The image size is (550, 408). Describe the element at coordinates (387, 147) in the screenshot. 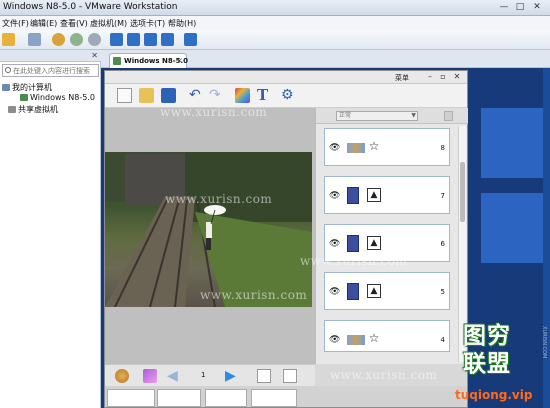

I see `layer-row: 👁 ☆ 8` at that location.